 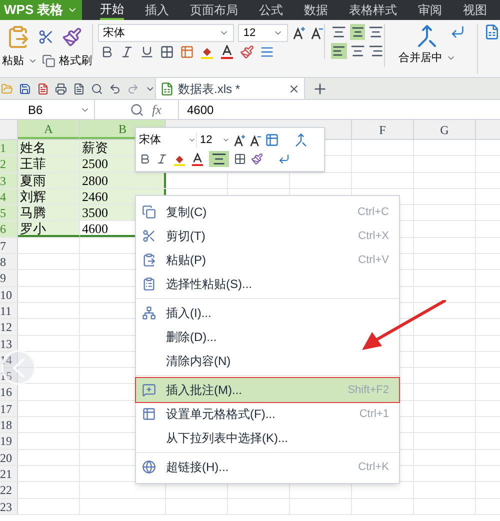 What do you see at coordinates (267, 260) in the screenshot?
I see `menu-item: 粘贴(P) Ctrl+V` at bounding box center [267, 260].